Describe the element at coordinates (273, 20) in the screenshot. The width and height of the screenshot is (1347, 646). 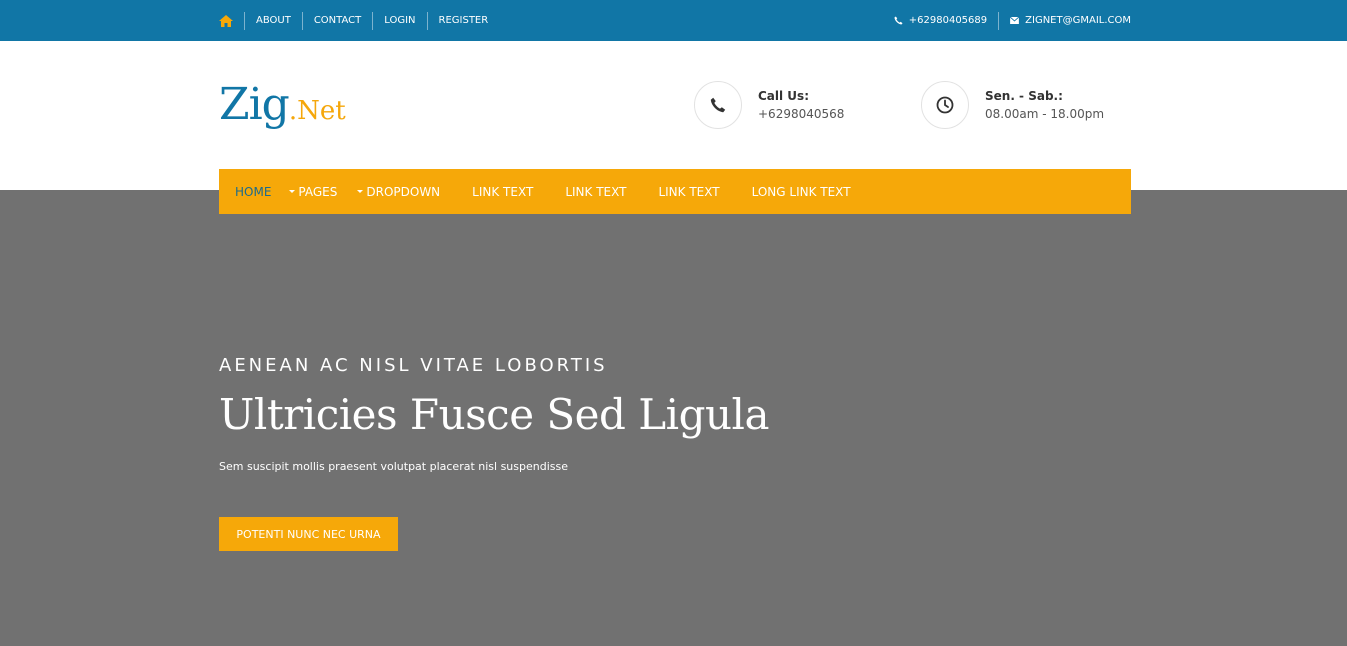
I see `about-link: ABOUT` at that location.